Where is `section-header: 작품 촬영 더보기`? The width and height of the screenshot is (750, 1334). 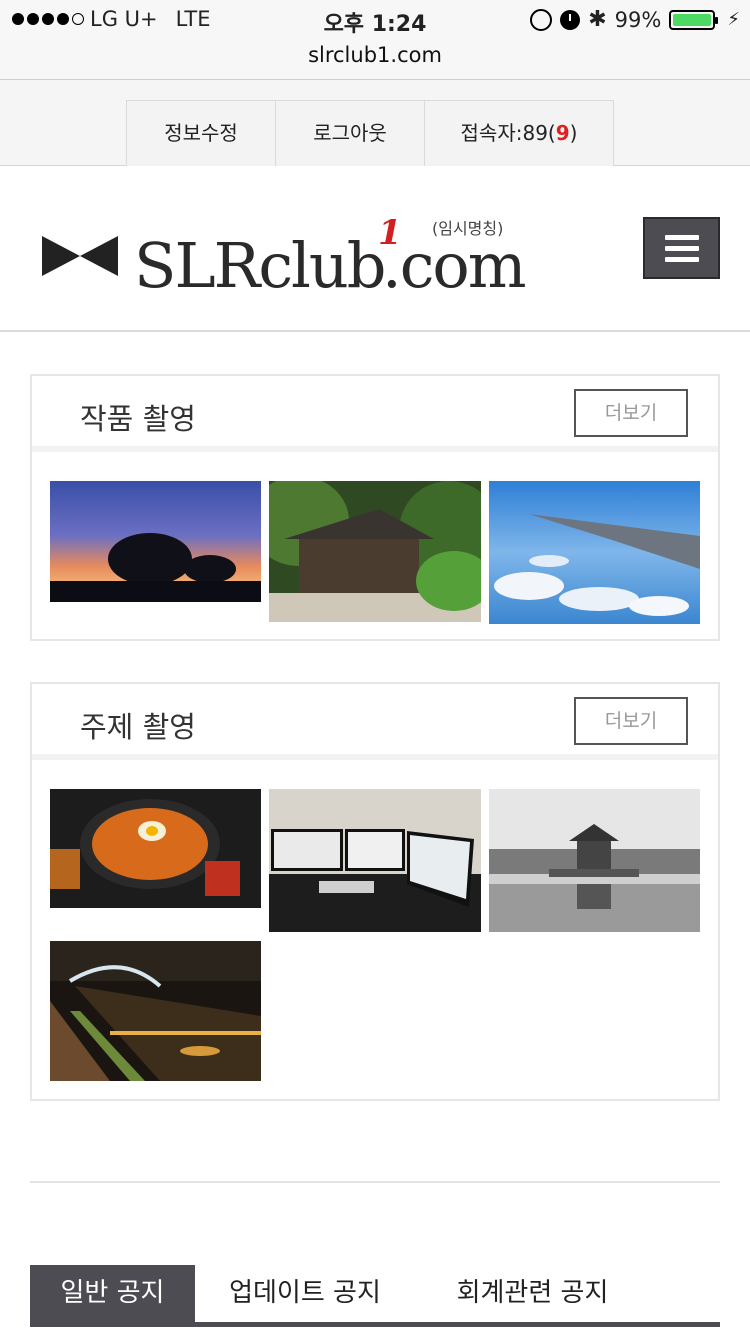 section-header: 작품 촬영 더보기 is located at coordinates (375, 414).